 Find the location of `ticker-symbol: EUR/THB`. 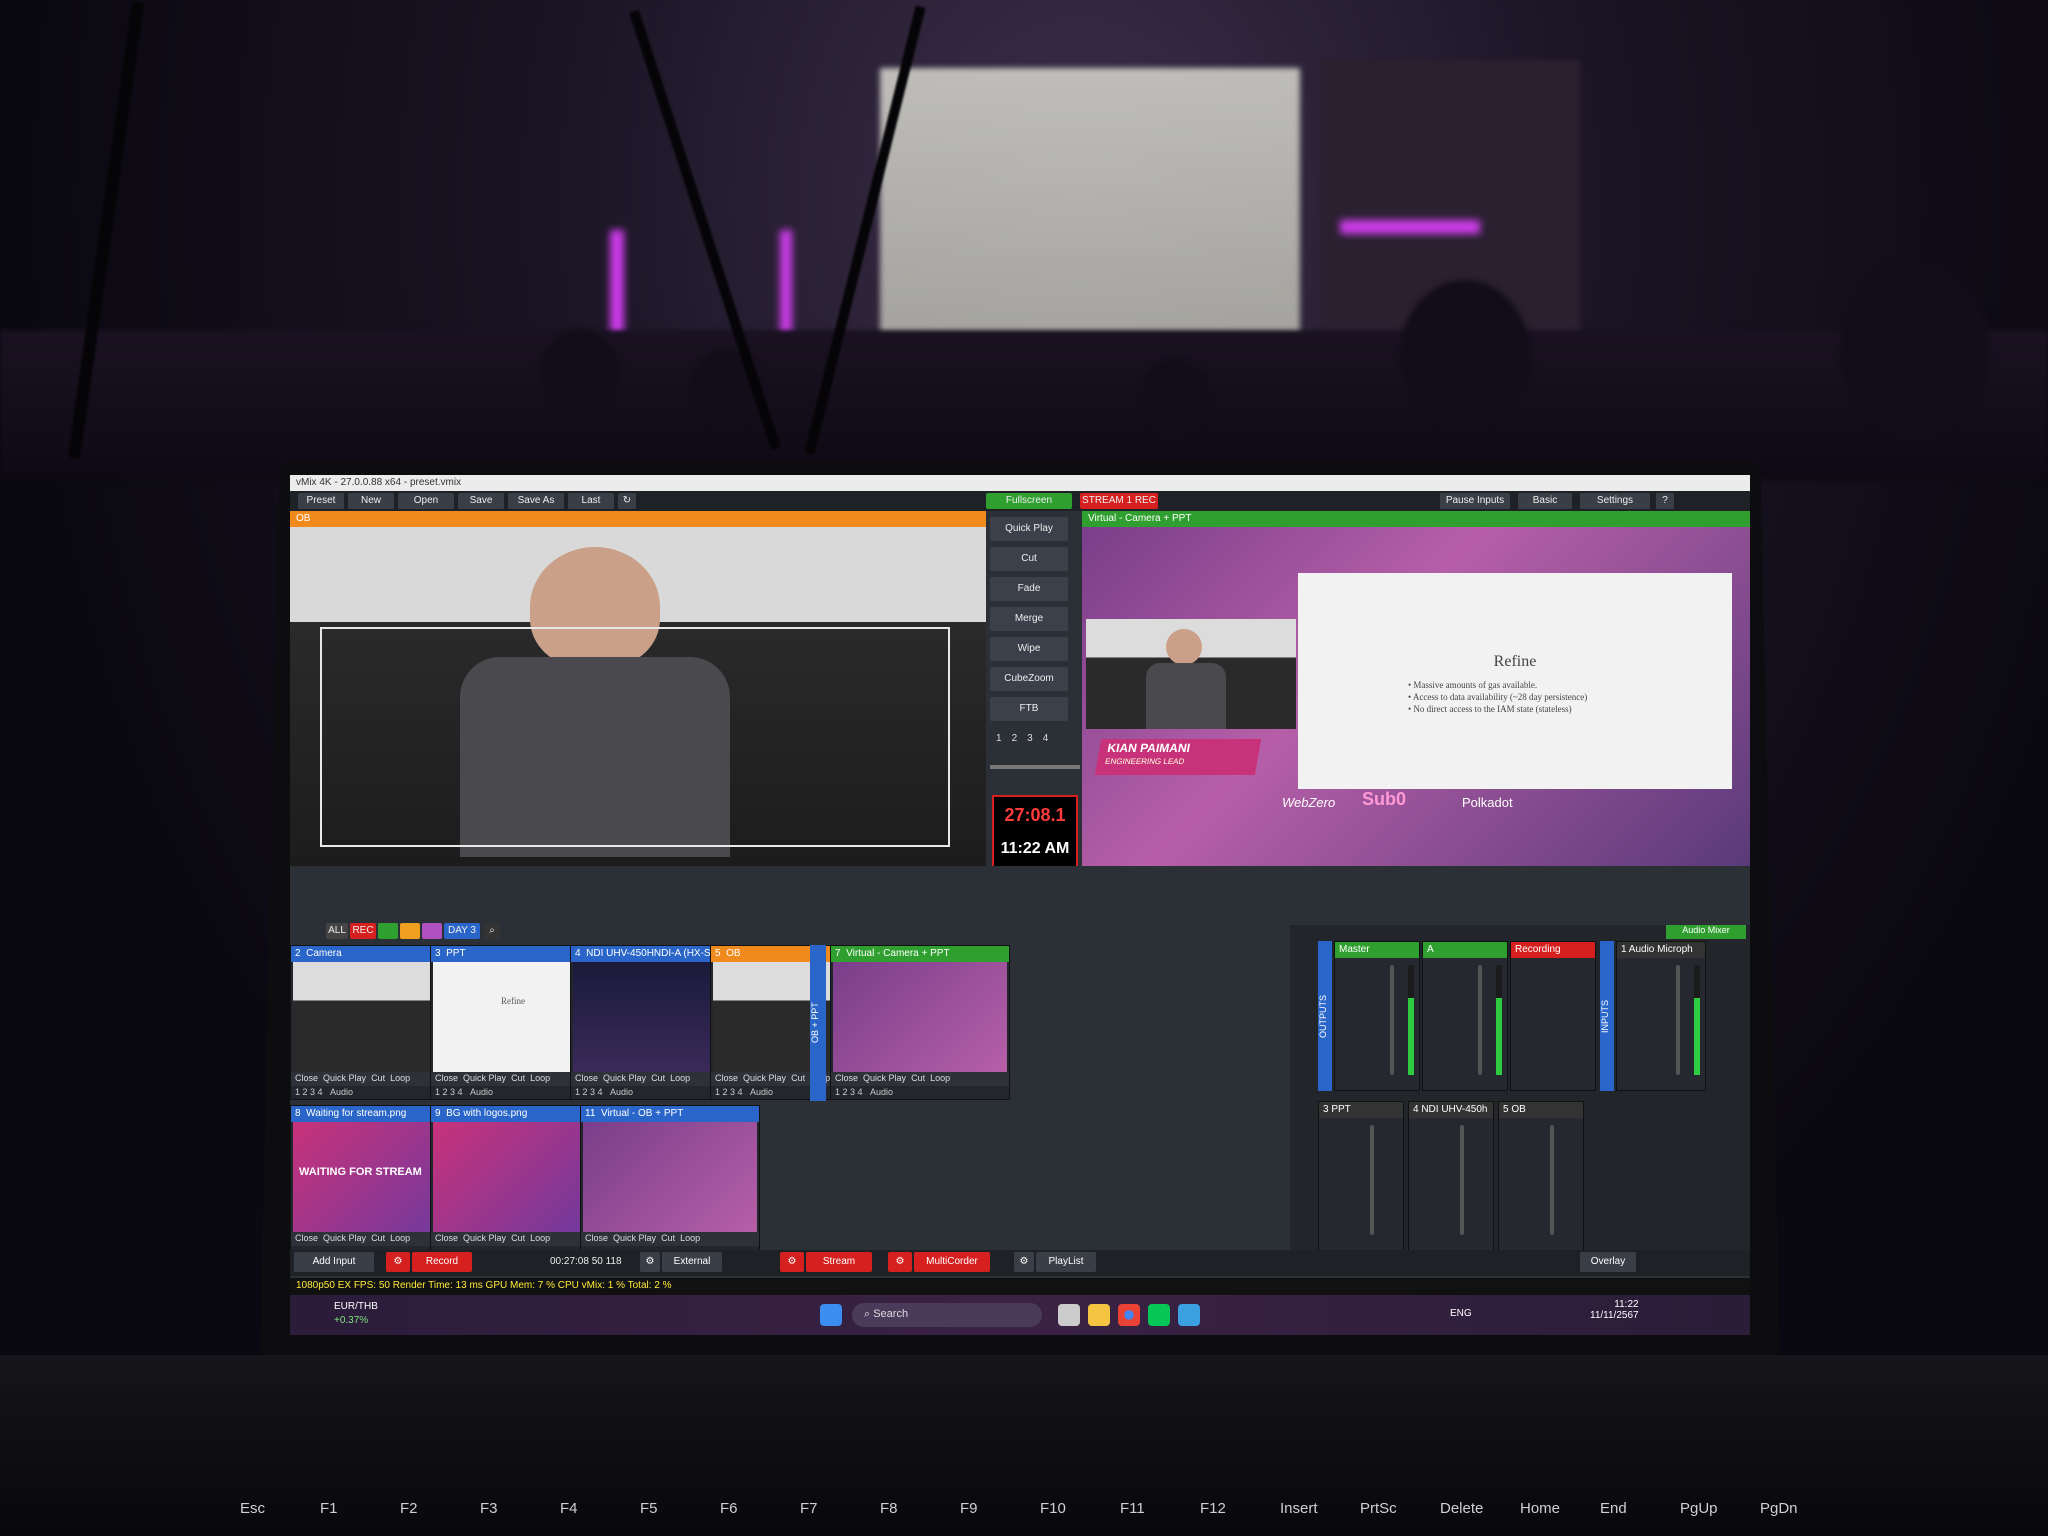

ticker-symbol: EUR/THB is located at coordinates (356, 1306).